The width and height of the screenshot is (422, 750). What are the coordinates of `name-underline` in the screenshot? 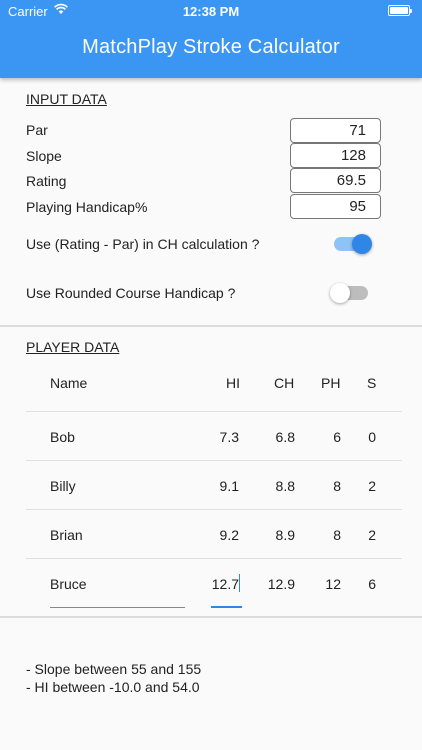 It's located at (117, 607).